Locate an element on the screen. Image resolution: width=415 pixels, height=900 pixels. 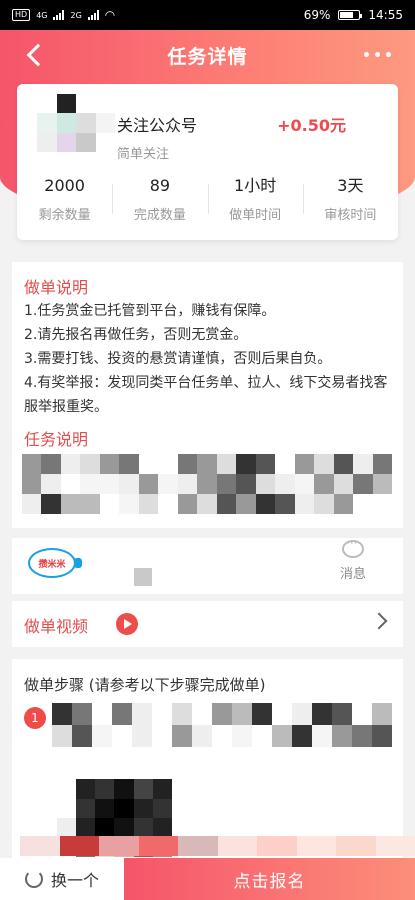
rule-item: 2.请先报名再做任务，否则无赏金。 is located at coordinates (136, 335).